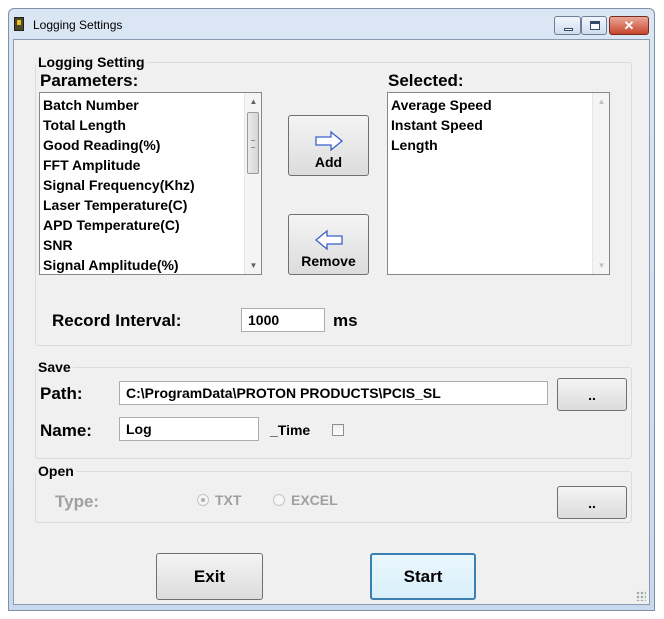 This screenshot has height=619, width=664. What do you see at coordinates (150, 225) in the screenshot?
I see `list-item: APD Temperature(C)` at bounding box center [150, 225].